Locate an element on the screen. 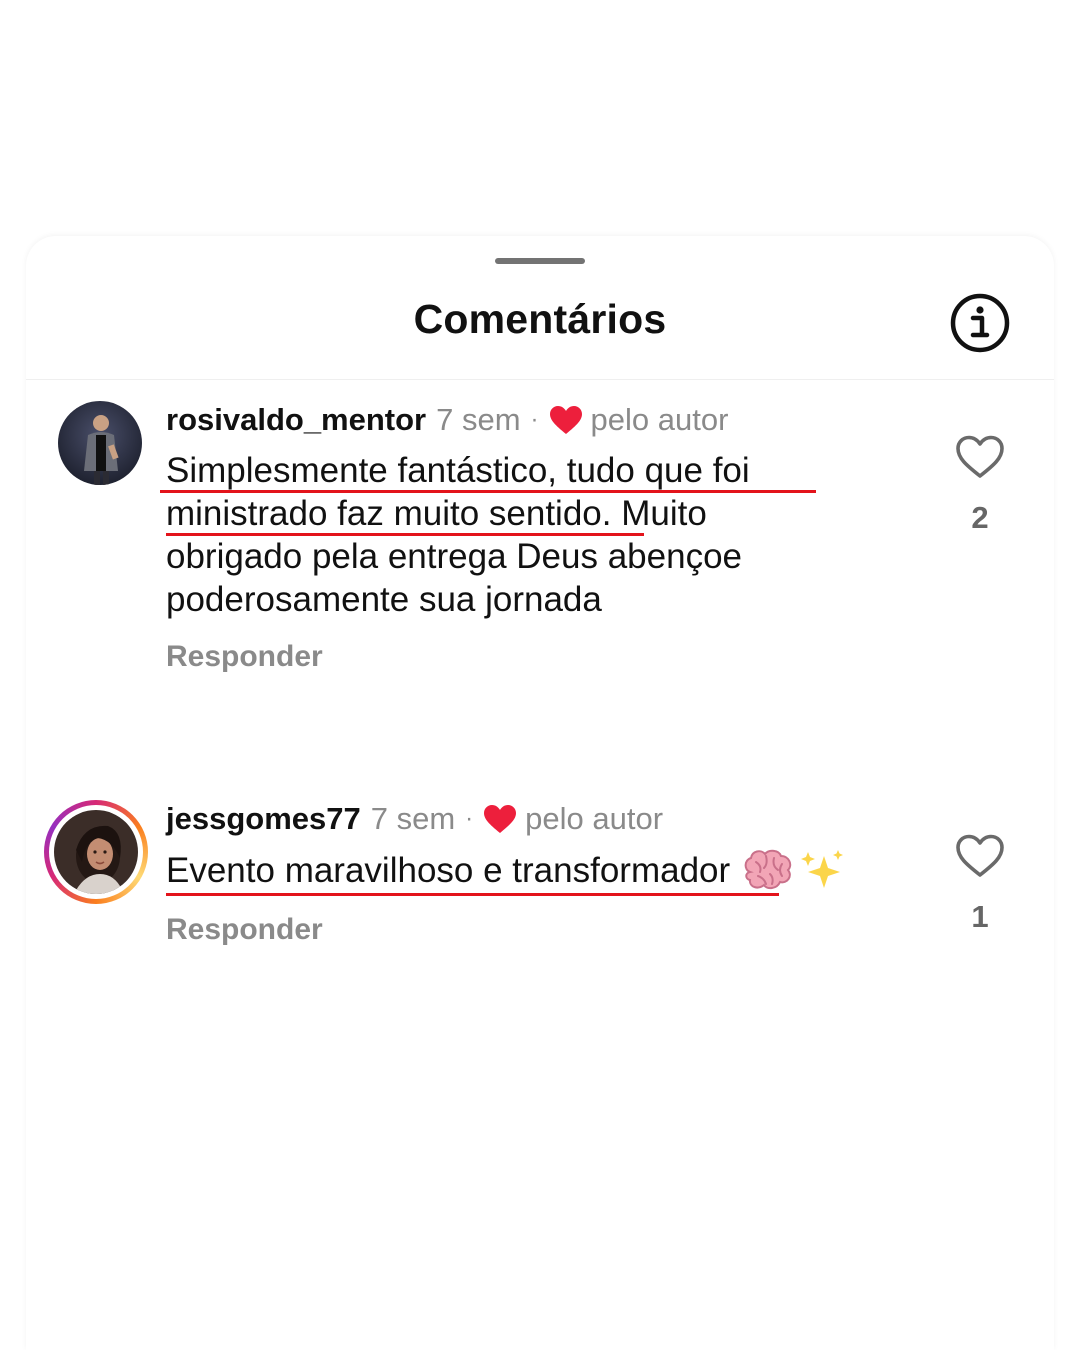  header-divider is located at coordinates (540, 379).